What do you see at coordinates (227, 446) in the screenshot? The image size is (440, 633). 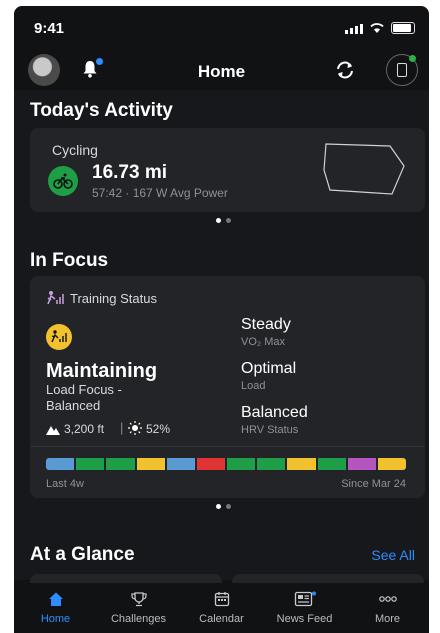 I see `card-divider` at bounding box center [227, 446].